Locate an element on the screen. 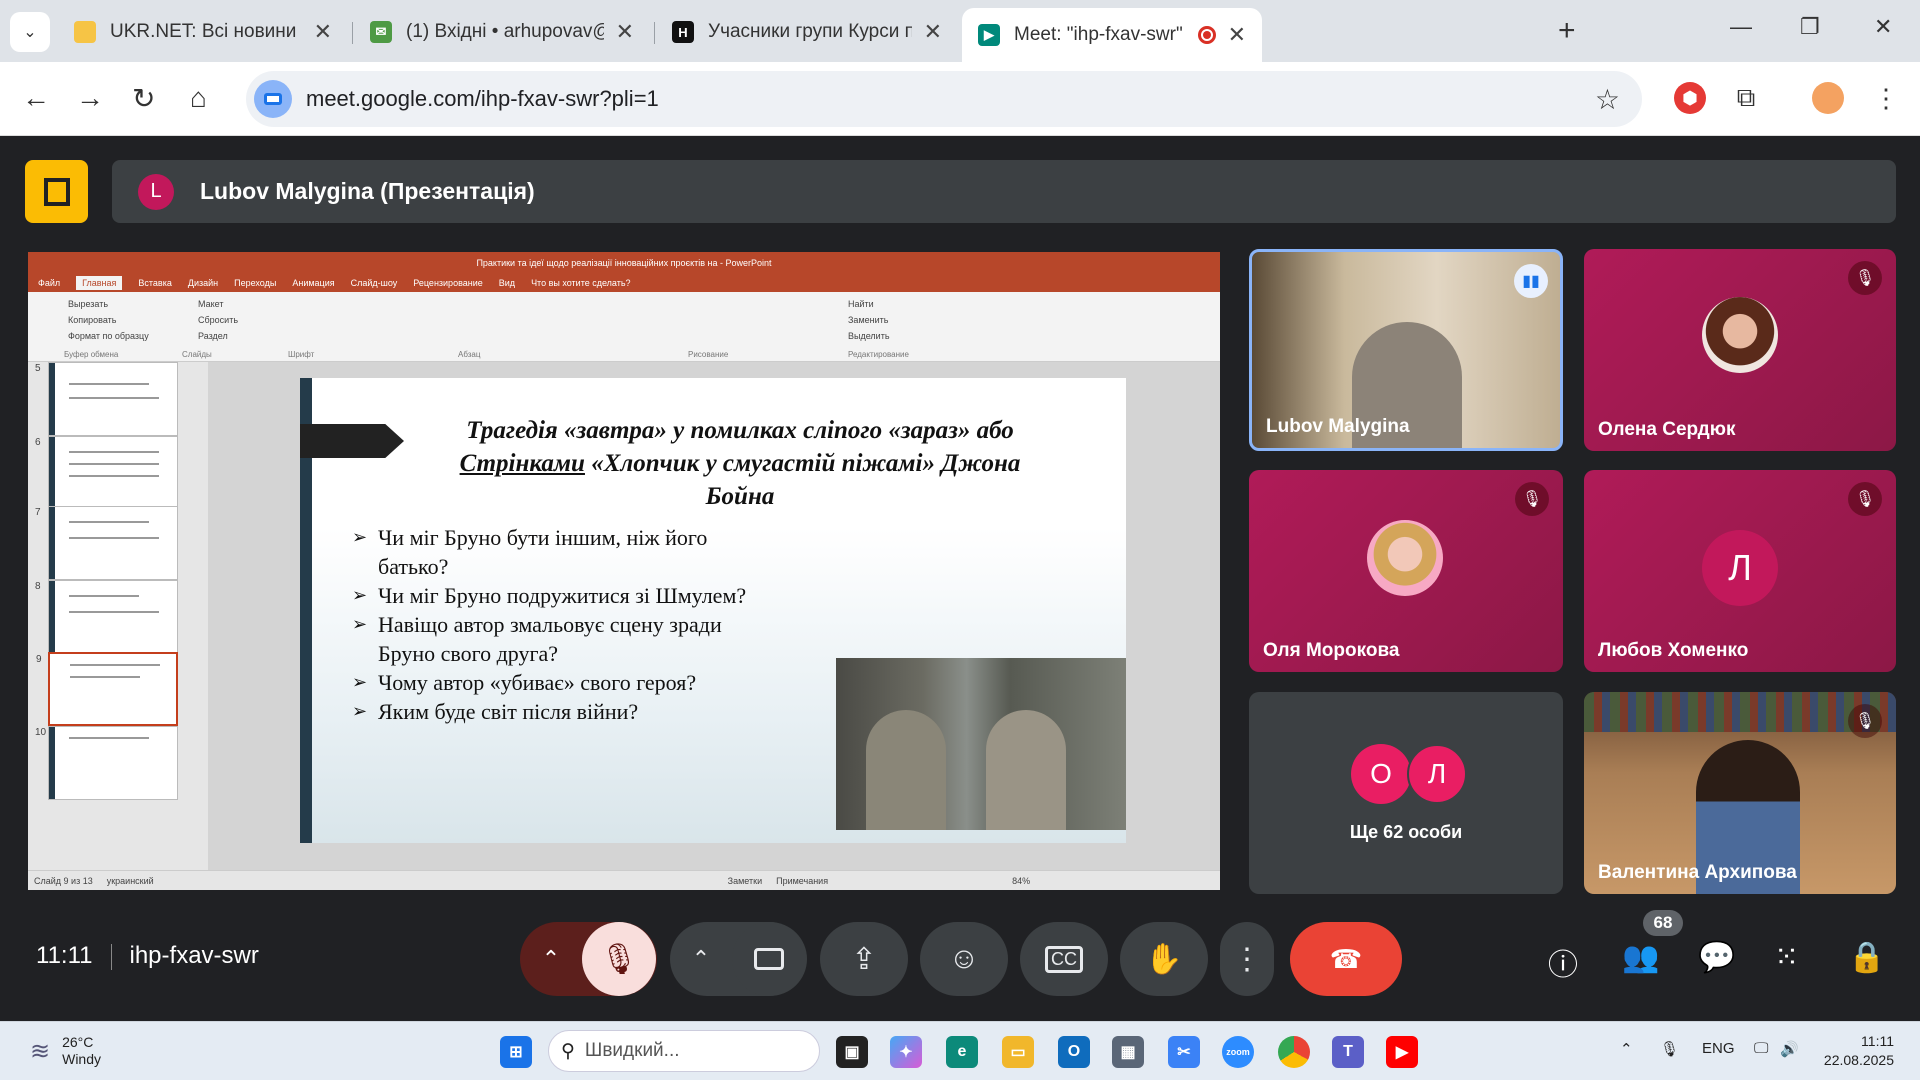  input-language: ENG is located at coordinates (1718, 1048).